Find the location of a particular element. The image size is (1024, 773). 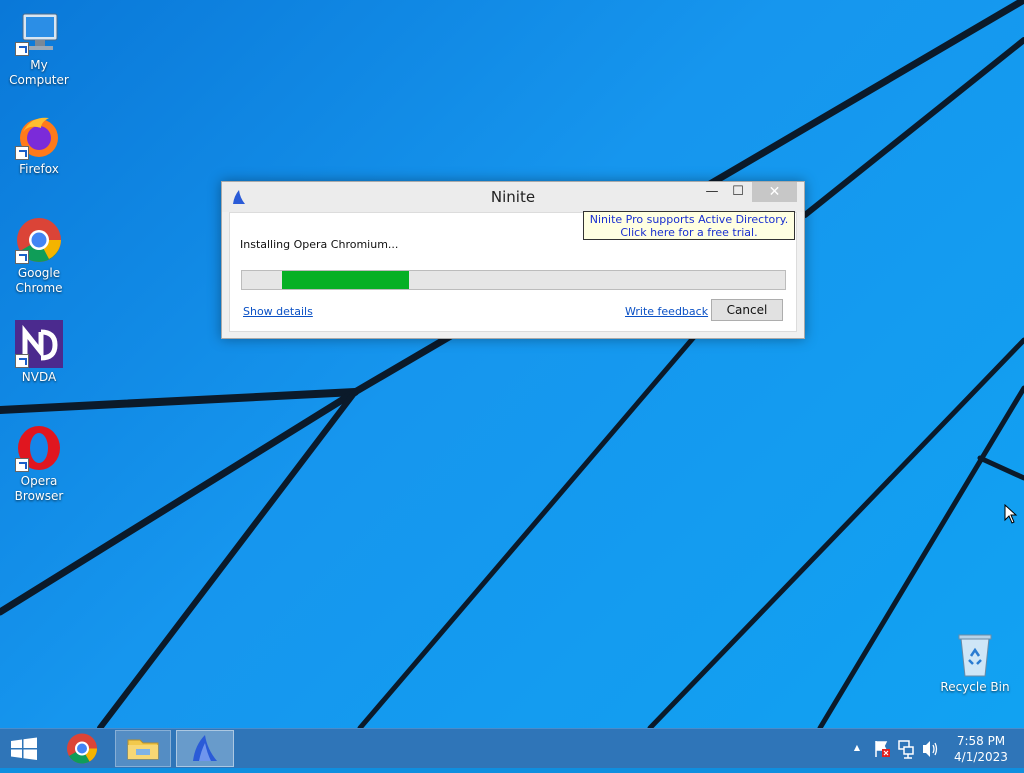

promo-line-1: Ninite Pro supports Active Directory. is located at coordinates (689, 219).